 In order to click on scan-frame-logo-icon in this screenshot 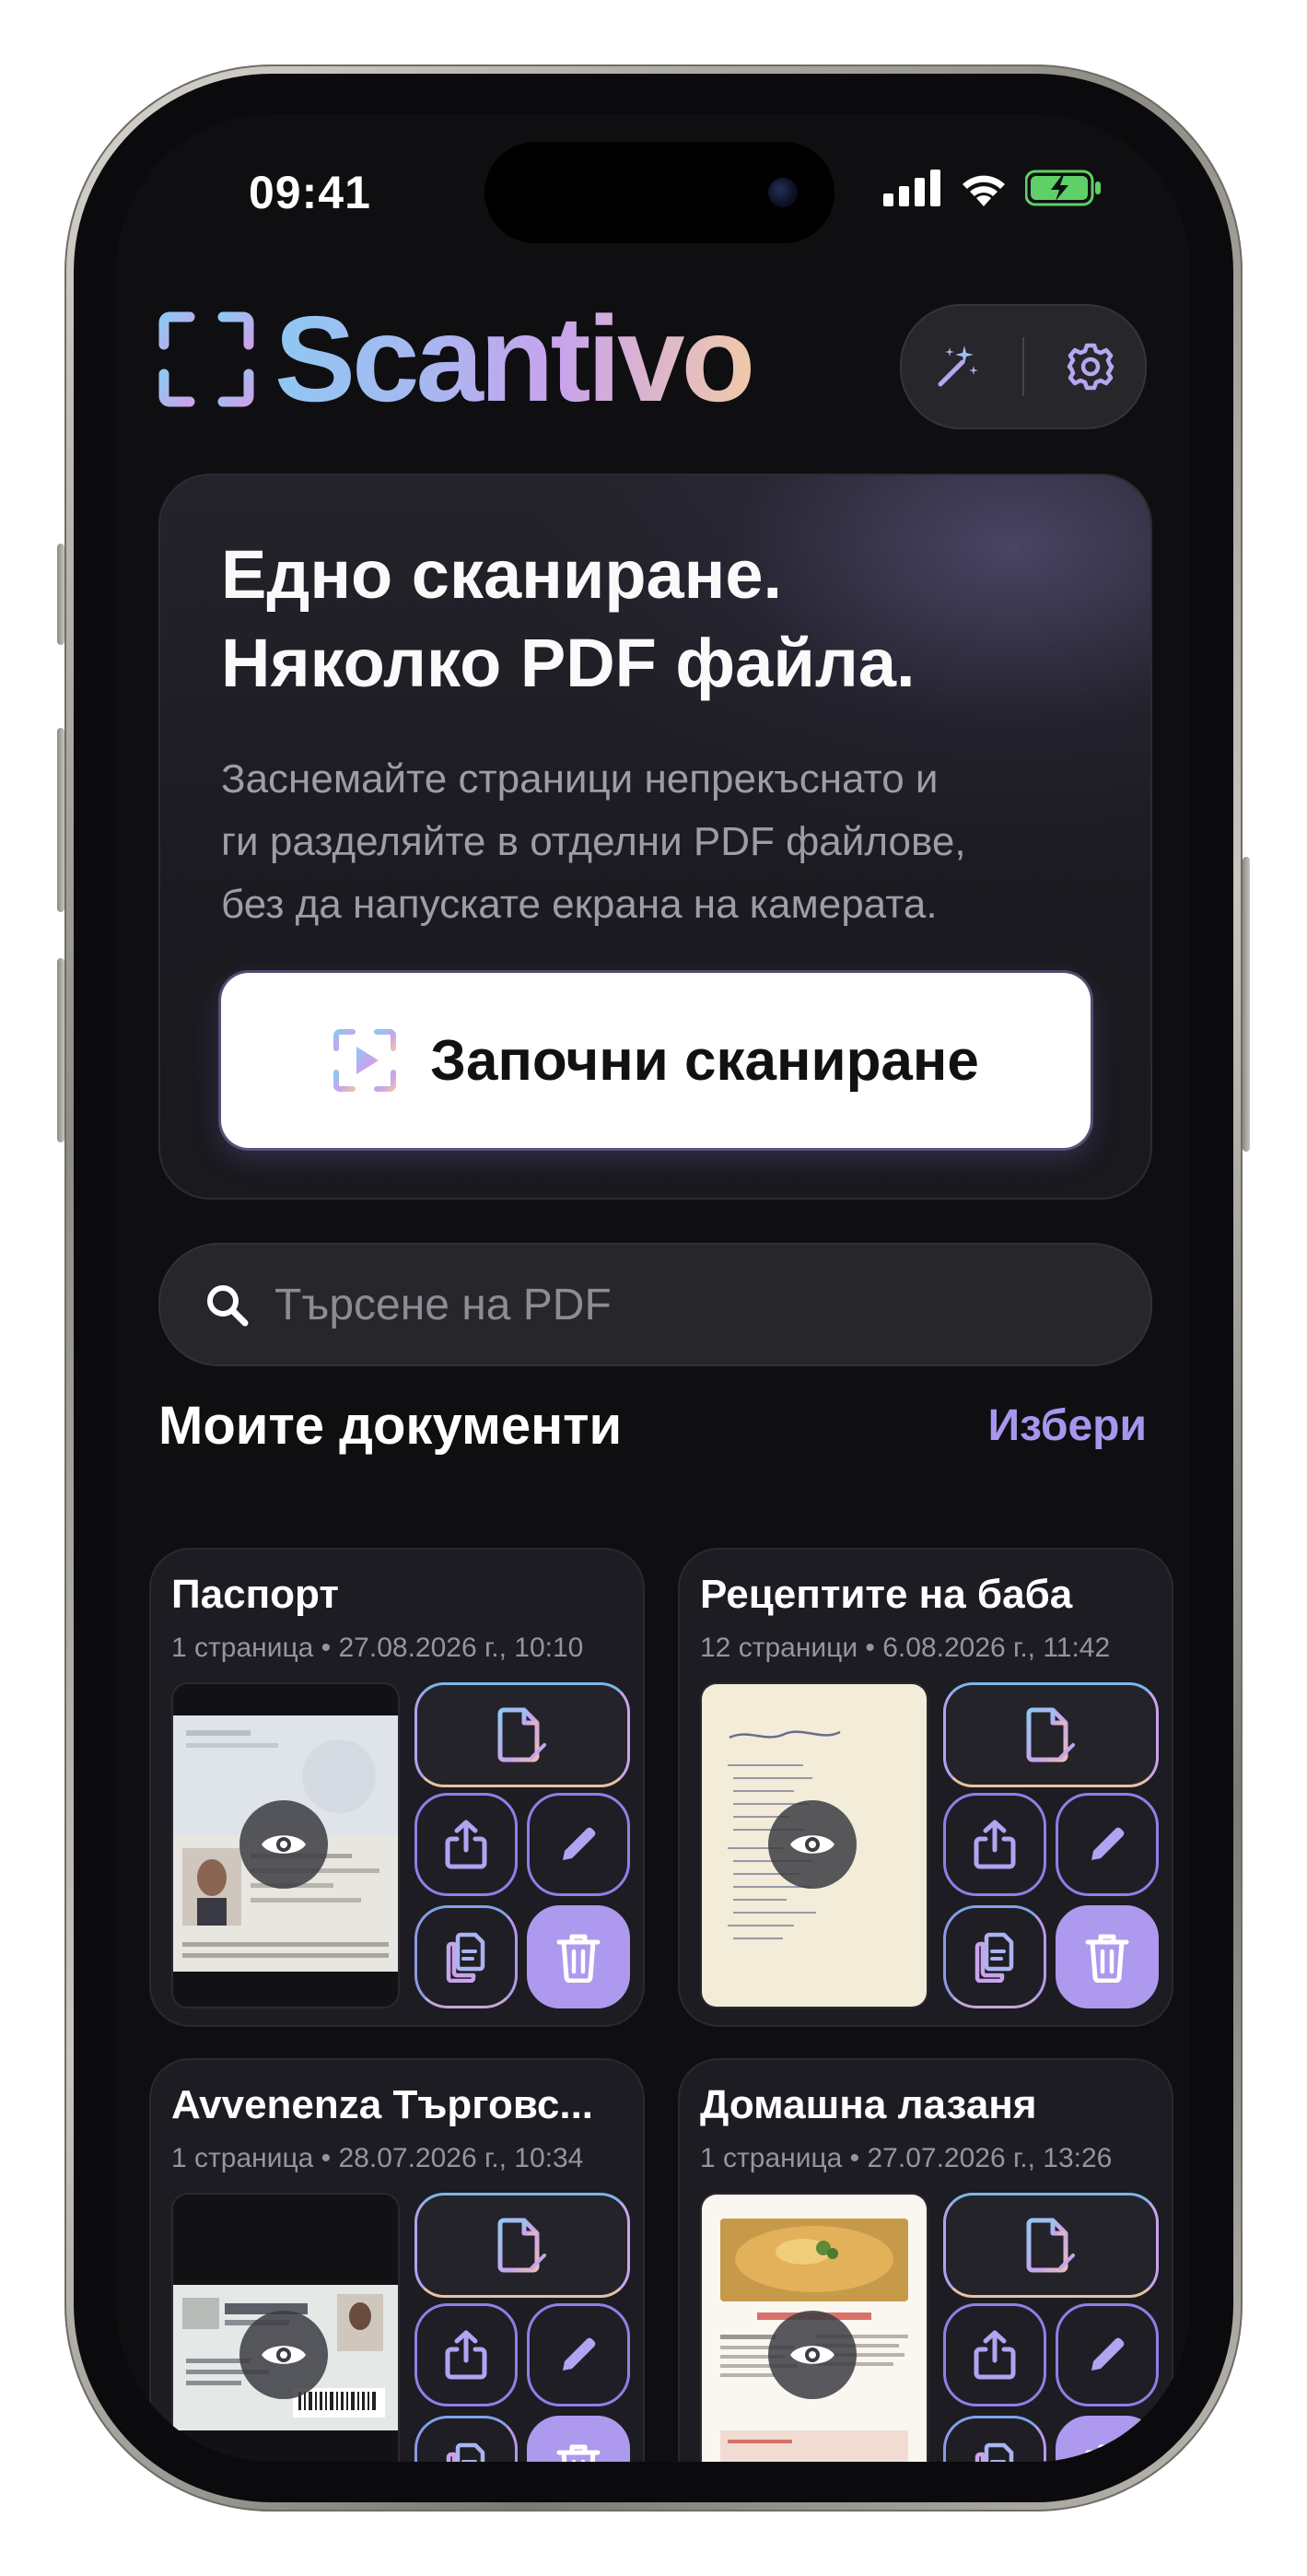, I will do `click(206, 359)`.